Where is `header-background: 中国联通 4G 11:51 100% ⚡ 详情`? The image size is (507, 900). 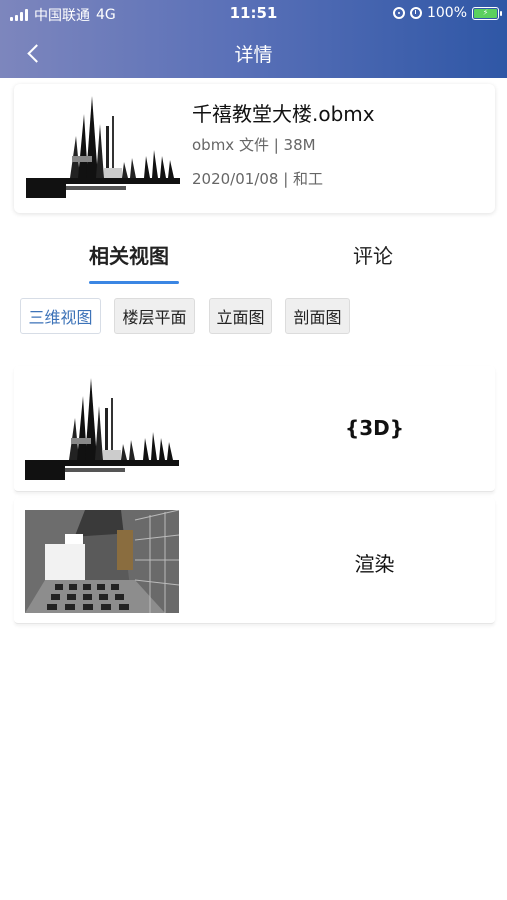
header-background: 中国联通 4G 11:51 100% ⚡ 详情 is located at coordinates (253, 39).